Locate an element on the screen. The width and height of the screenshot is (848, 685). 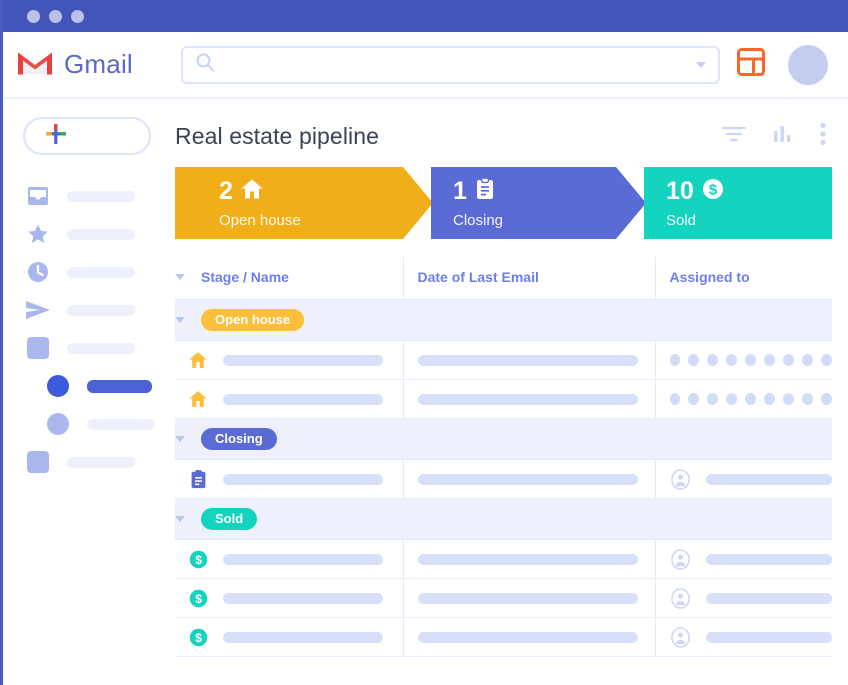
column-label: Stage / Name is located at coordinates (245, 277).